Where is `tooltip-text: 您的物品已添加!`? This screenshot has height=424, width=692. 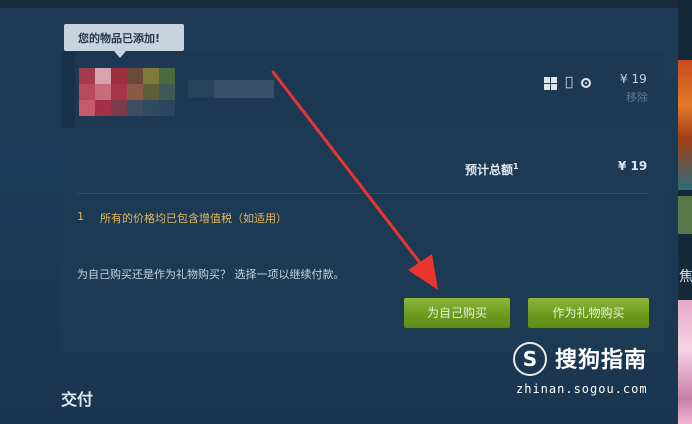 tooltip-text: 您的物品已添加! is located at coordinates (119, 38).